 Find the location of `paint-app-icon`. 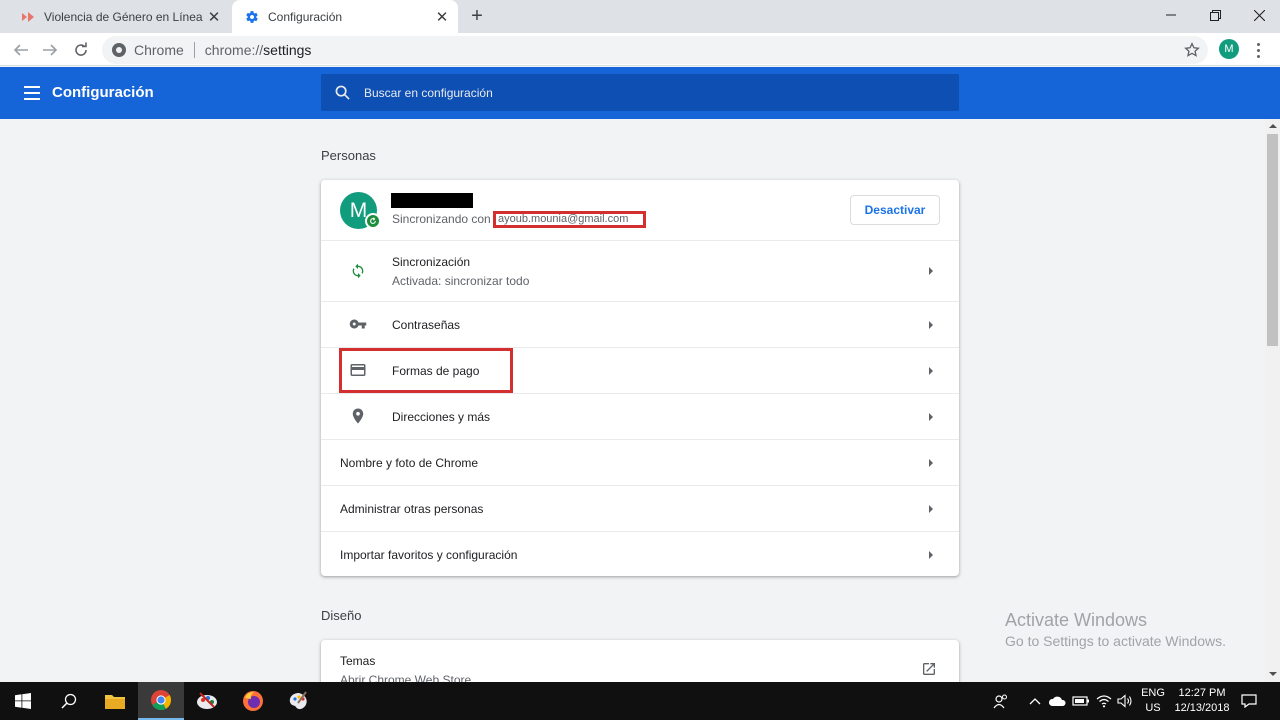

paint-app-icon is located at coordinates (207, 701).